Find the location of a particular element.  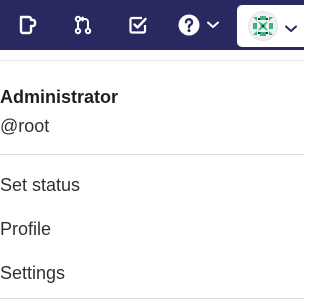

todos-icon is located at coordinates (138, 25).